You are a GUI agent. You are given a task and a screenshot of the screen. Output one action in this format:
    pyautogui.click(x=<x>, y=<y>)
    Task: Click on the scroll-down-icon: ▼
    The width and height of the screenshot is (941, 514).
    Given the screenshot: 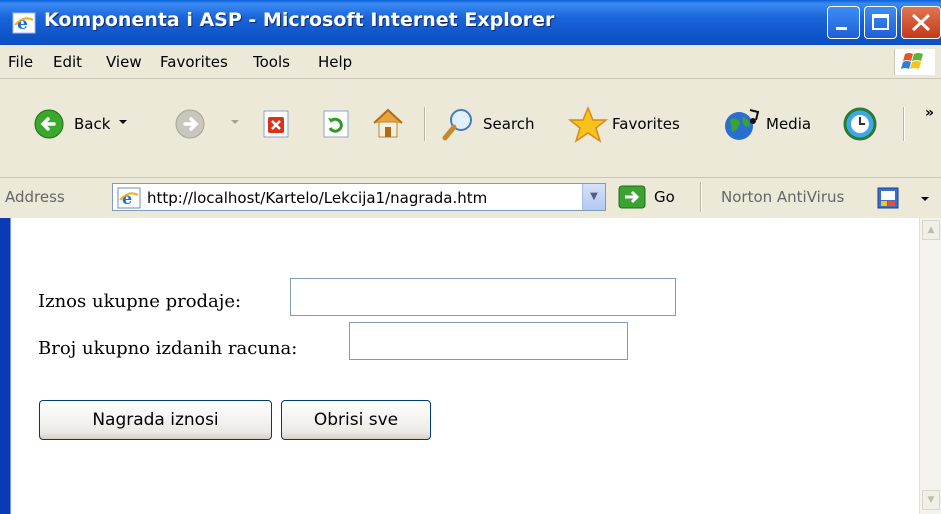 What is the action you would take?
    pyautogui.click(x=931, y=500)
    